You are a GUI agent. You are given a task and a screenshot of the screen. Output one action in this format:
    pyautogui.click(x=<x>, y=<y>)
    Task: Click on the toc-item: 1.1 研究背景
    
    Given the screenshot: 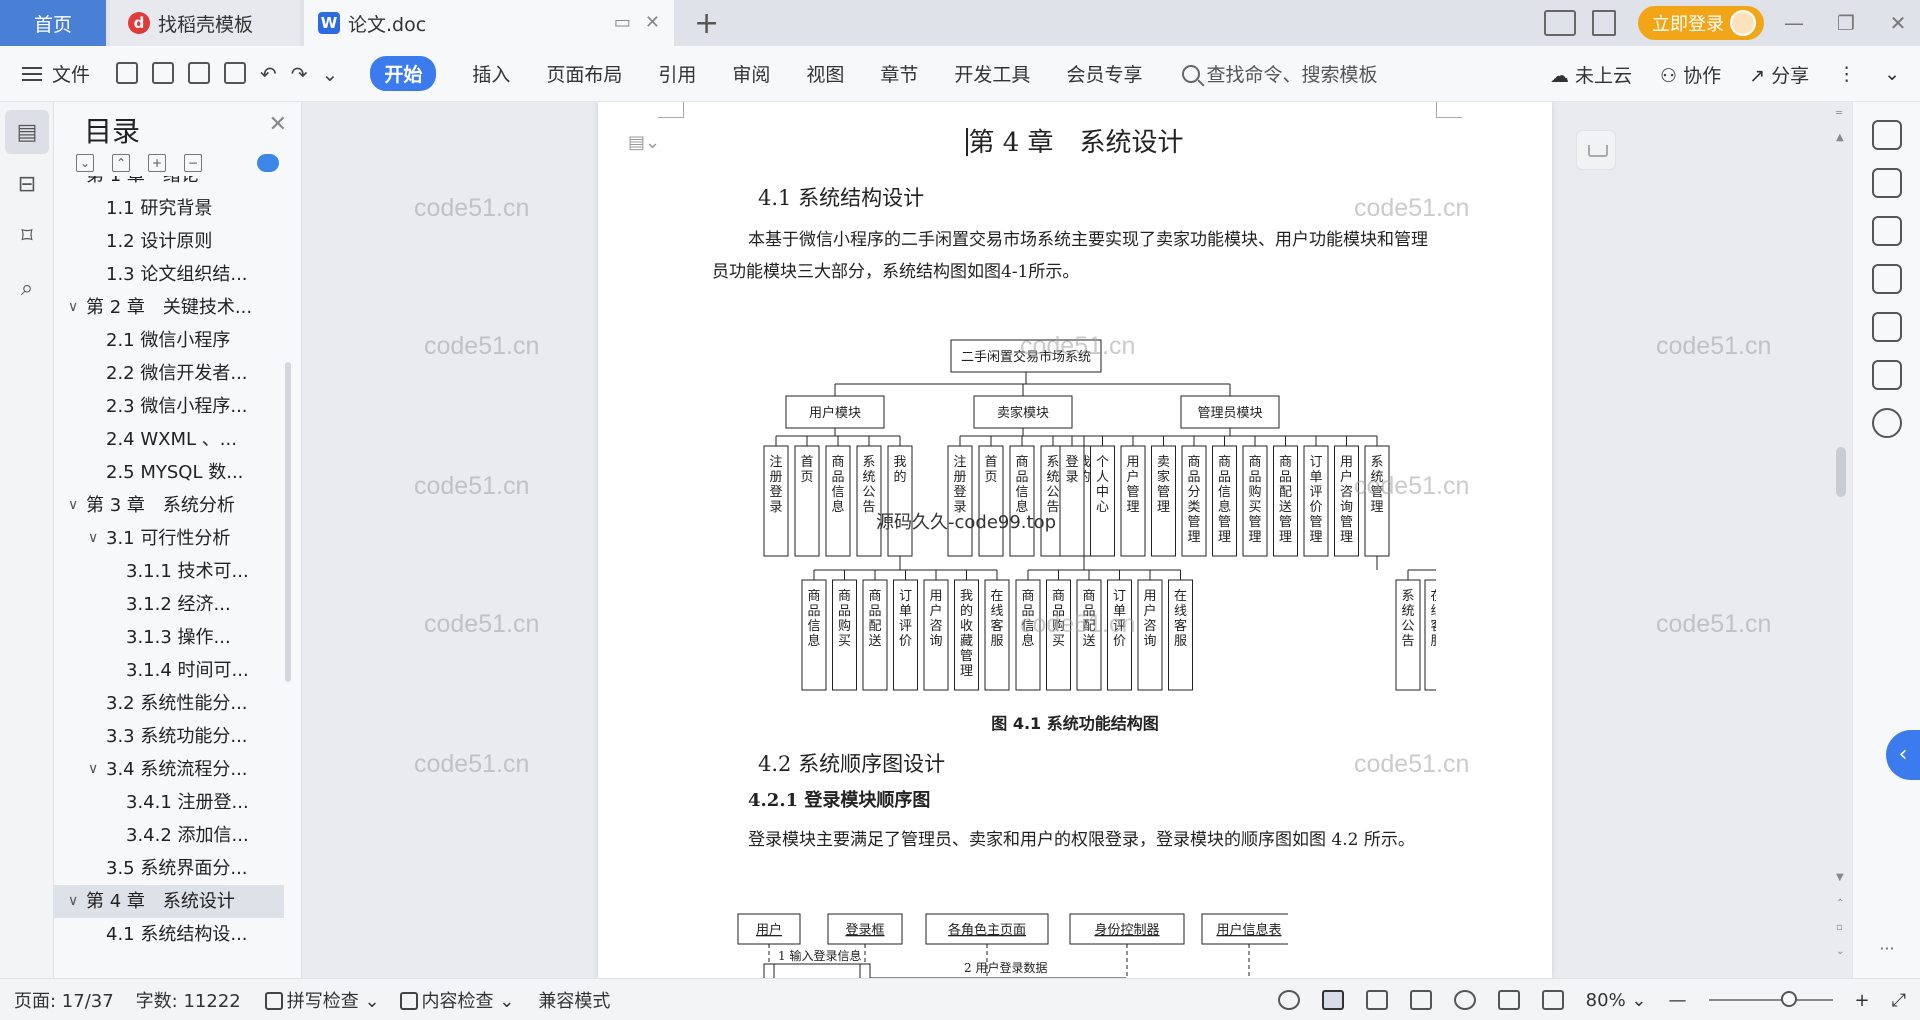 What is the action you would take?
    pyautogui.click(x=169, y=208)
    